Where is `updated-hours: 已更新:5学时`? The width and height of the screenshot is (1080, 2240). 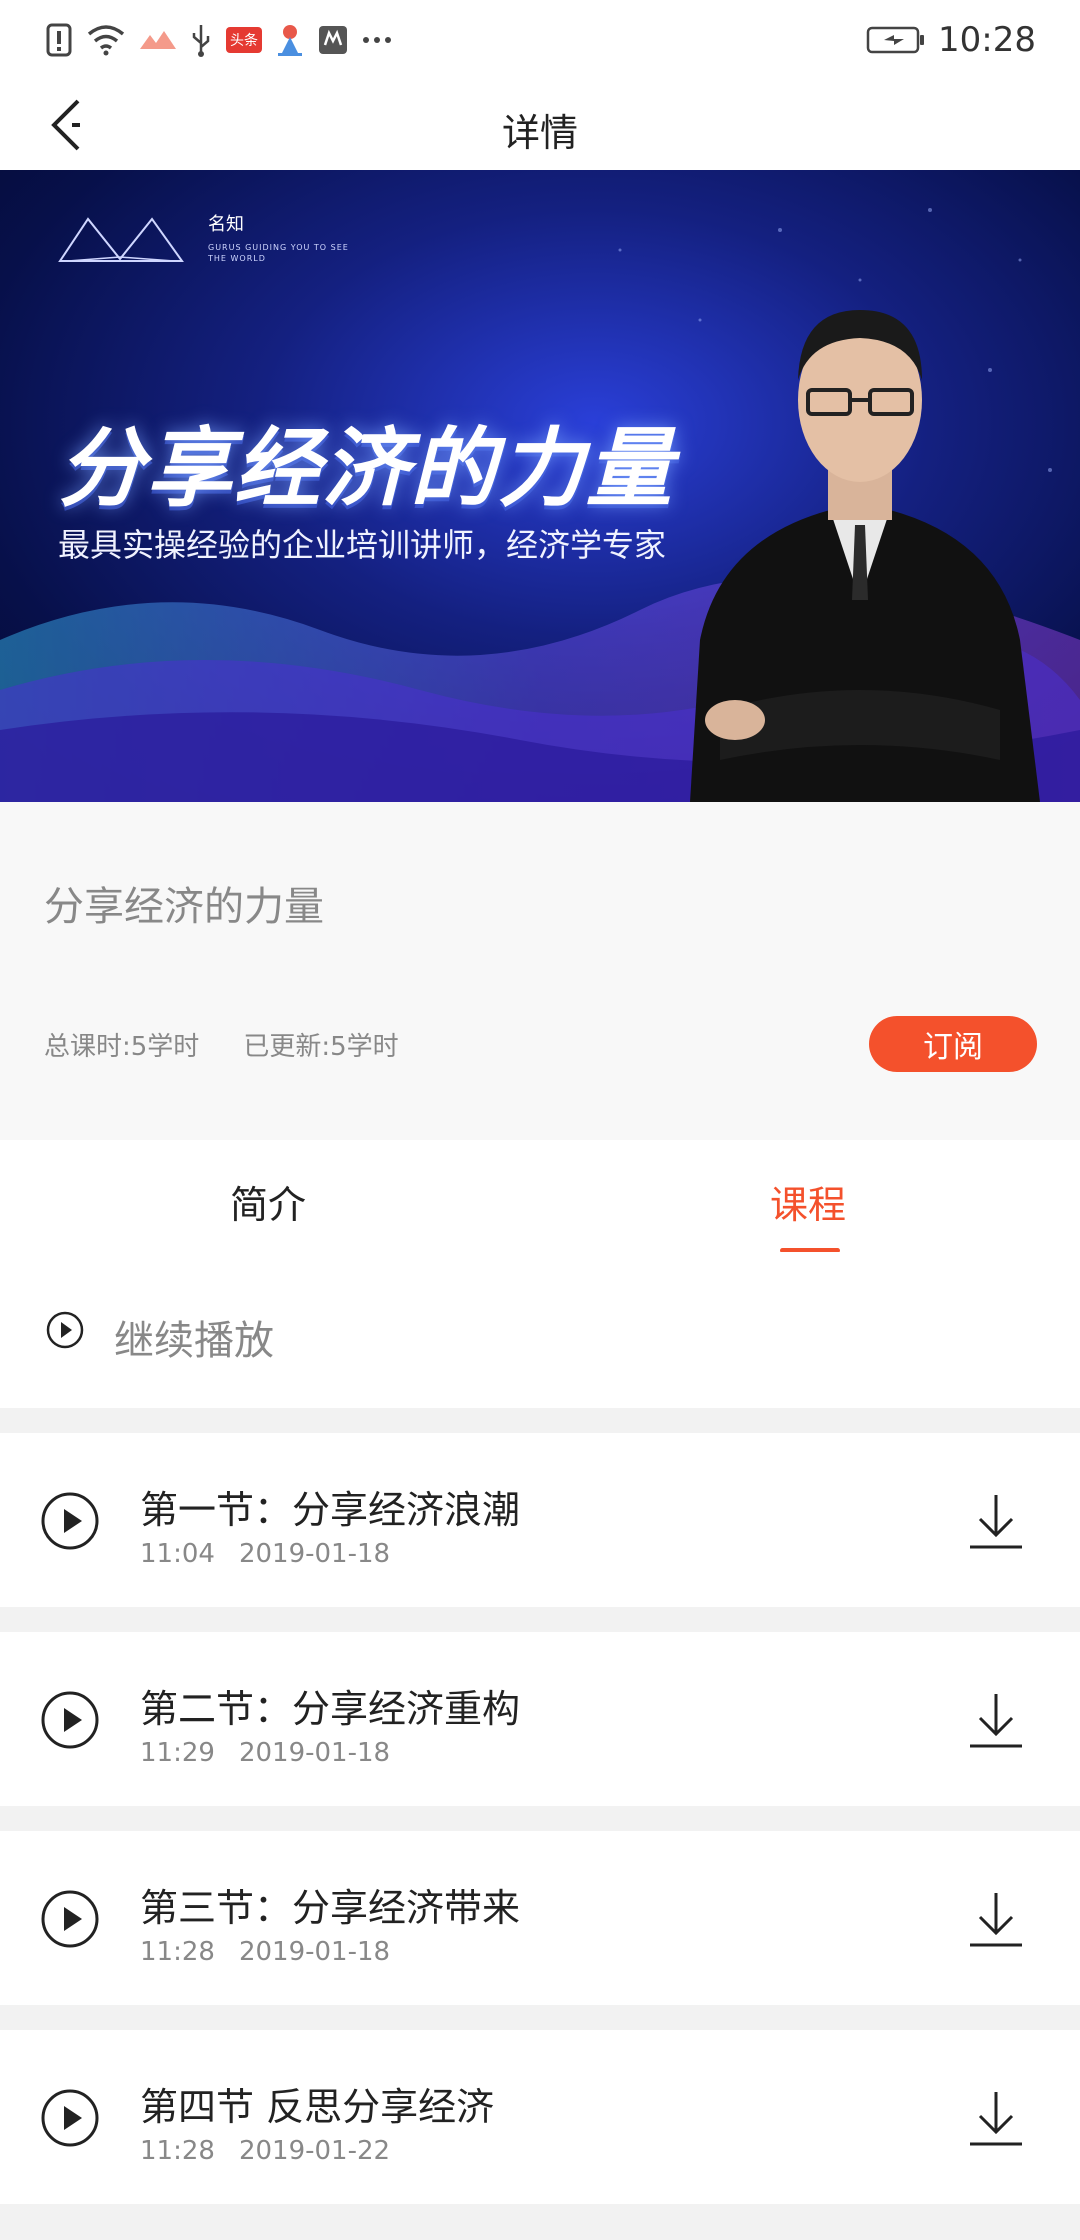 updated-hours: 已更新:5学时 is located at coordinates (321, 1047).